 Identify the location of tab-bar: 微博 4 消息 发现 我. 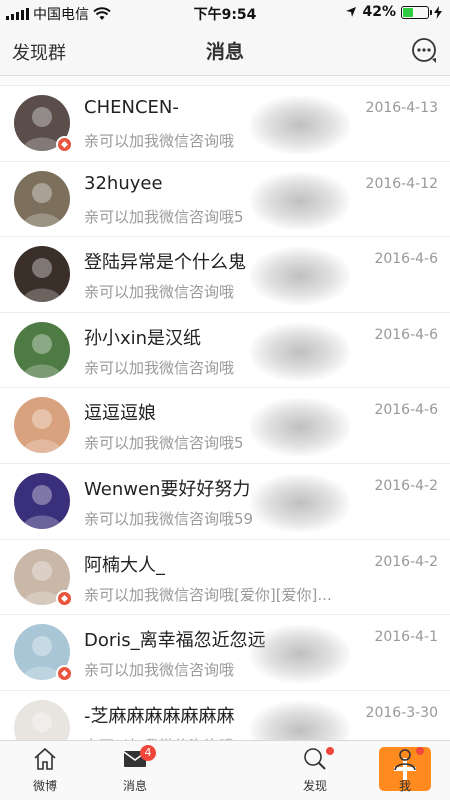
(225, 770).